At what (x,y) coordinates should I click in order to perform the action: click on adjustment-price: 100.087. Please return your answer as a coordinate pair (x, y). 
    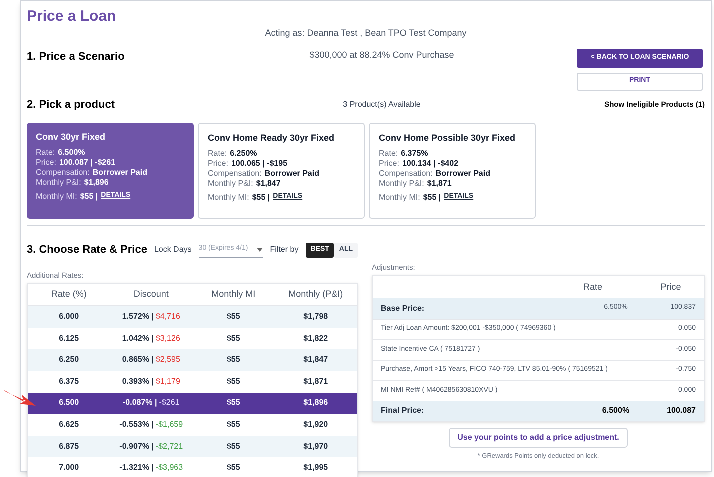
    Looking at the image, I should click on (681, 411).